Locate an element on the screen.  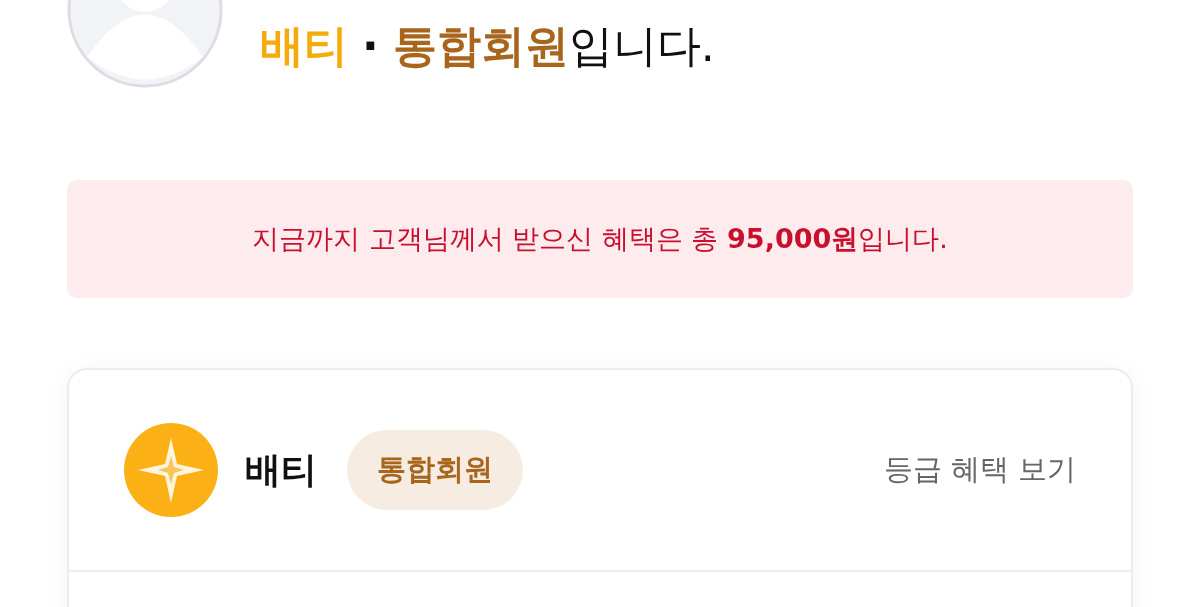
grade-benefits-link: 등급 혜택 보기 is located at coordinates (979, 470).